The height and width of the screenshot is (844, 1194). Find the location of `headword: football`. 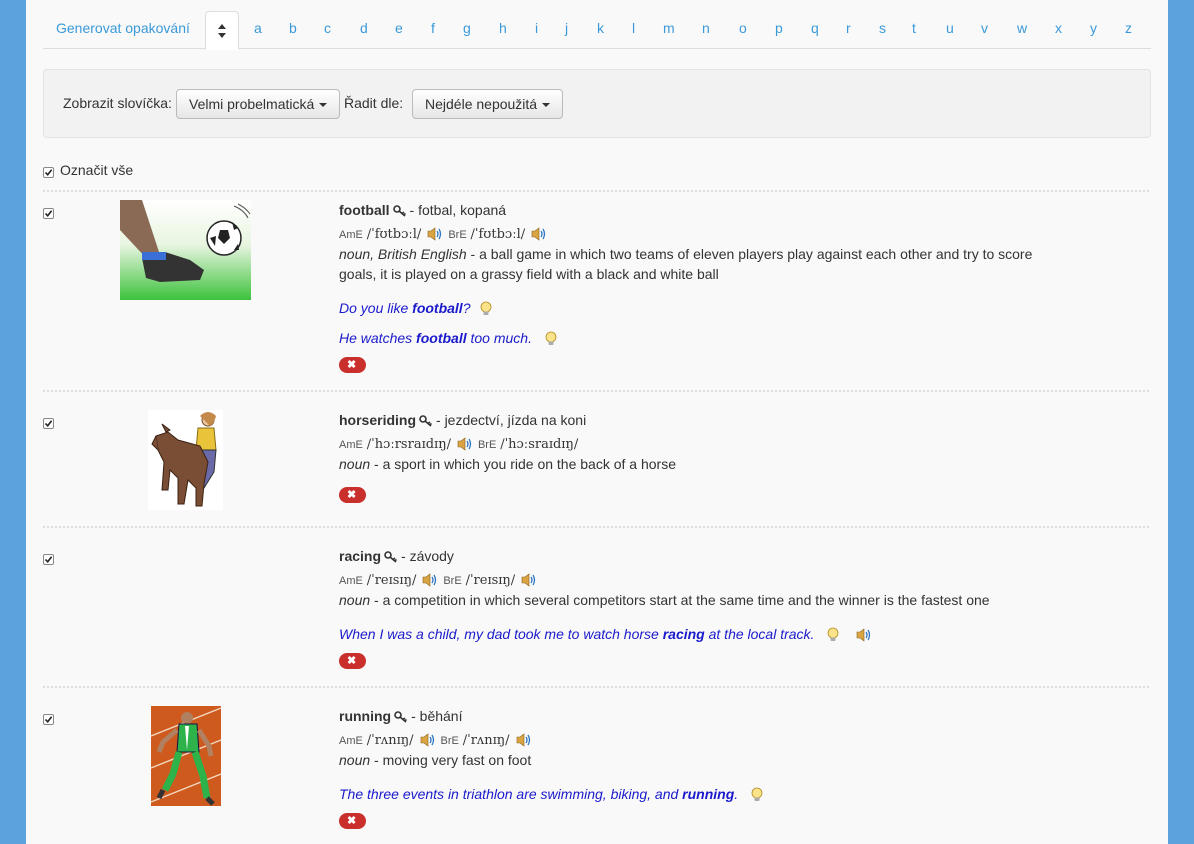

headword: football is located at coordinates (364, 210).